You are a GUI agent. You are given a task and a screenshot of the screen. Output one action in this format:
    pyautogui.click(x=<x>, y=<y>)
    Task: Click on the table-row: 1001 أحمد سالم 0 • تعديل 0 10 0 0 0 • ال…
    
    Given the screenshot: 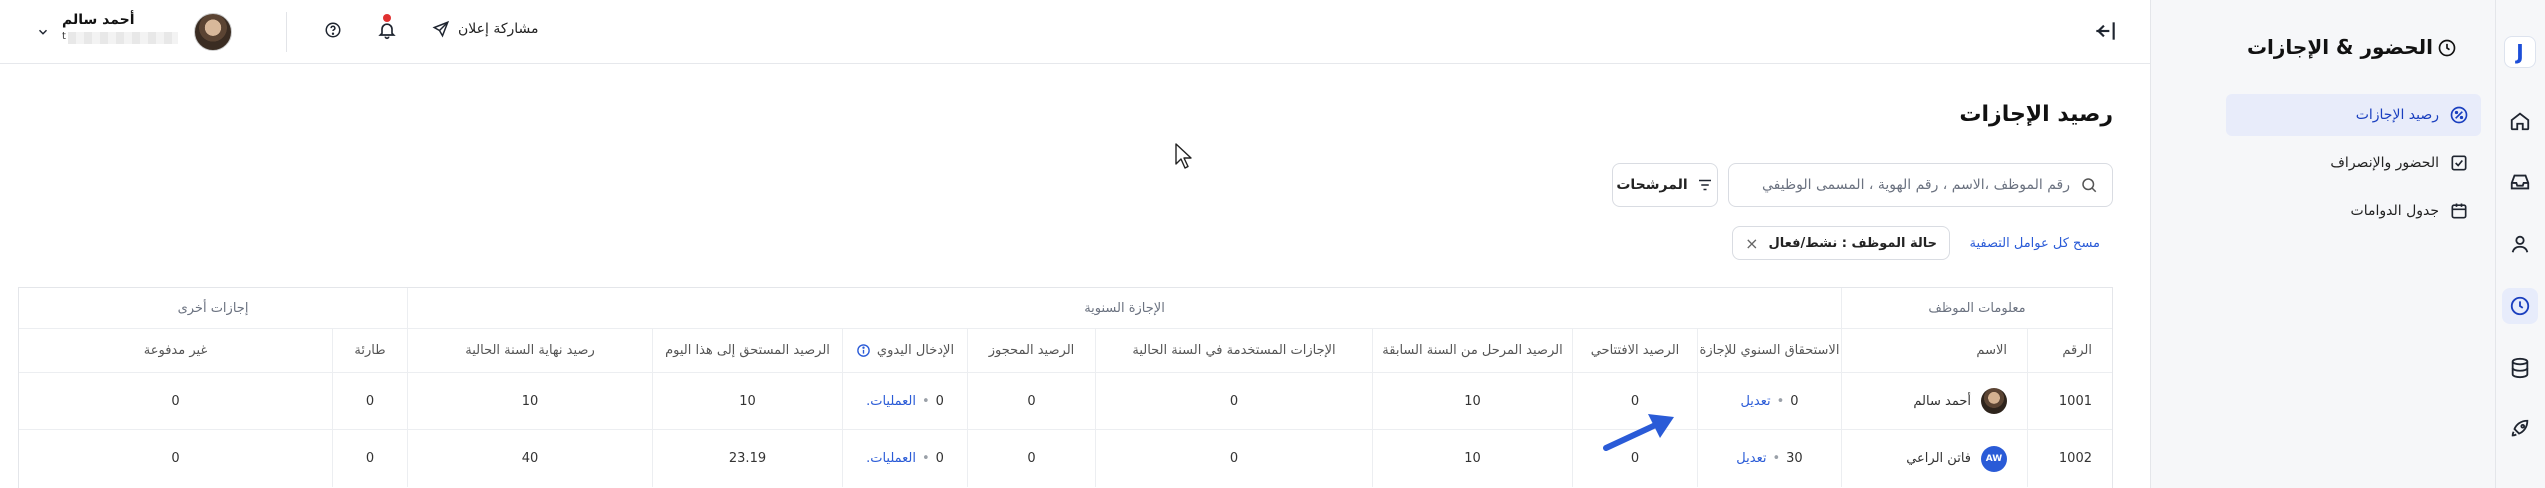 What is the action you would take?
    pyautogui.click(x=1065, y=401)
    